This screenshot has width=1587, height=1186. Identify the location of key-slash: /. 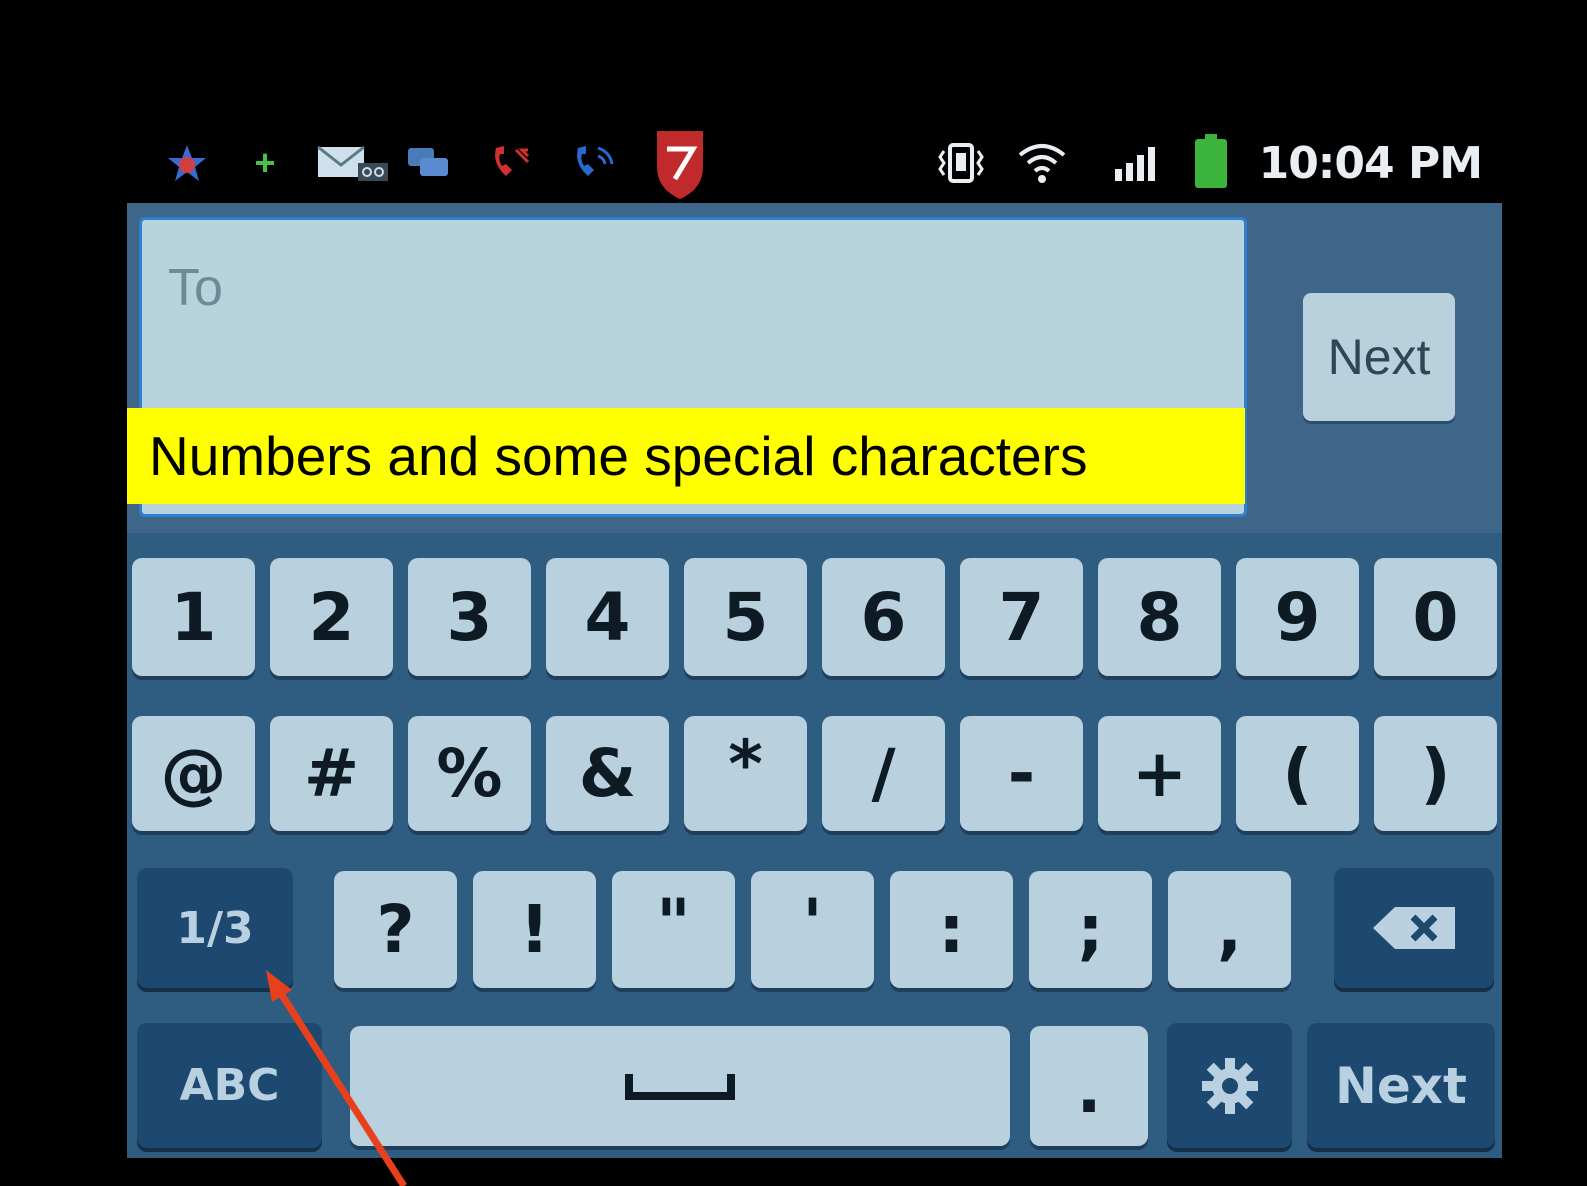
(883, 773).